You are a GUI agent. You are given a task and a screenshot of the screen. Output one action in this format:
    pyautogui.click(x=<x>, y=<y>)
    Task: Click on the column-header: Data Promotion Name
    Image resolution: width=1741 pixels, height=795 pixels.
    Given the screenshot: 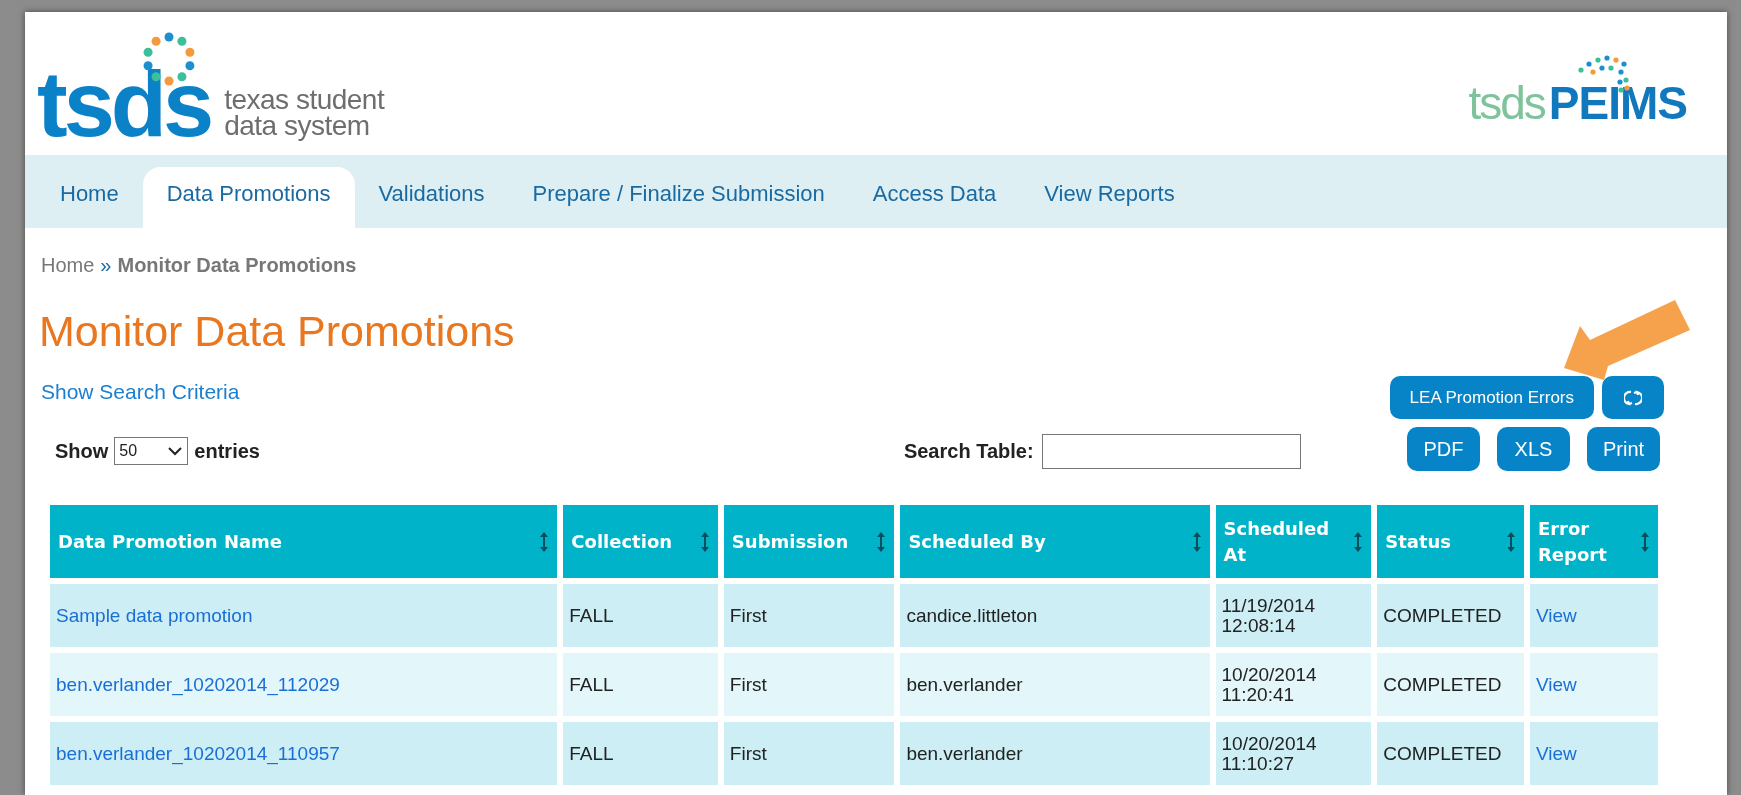 What is the action you would take?
    pyautogui.click(x=304, y=541)
    